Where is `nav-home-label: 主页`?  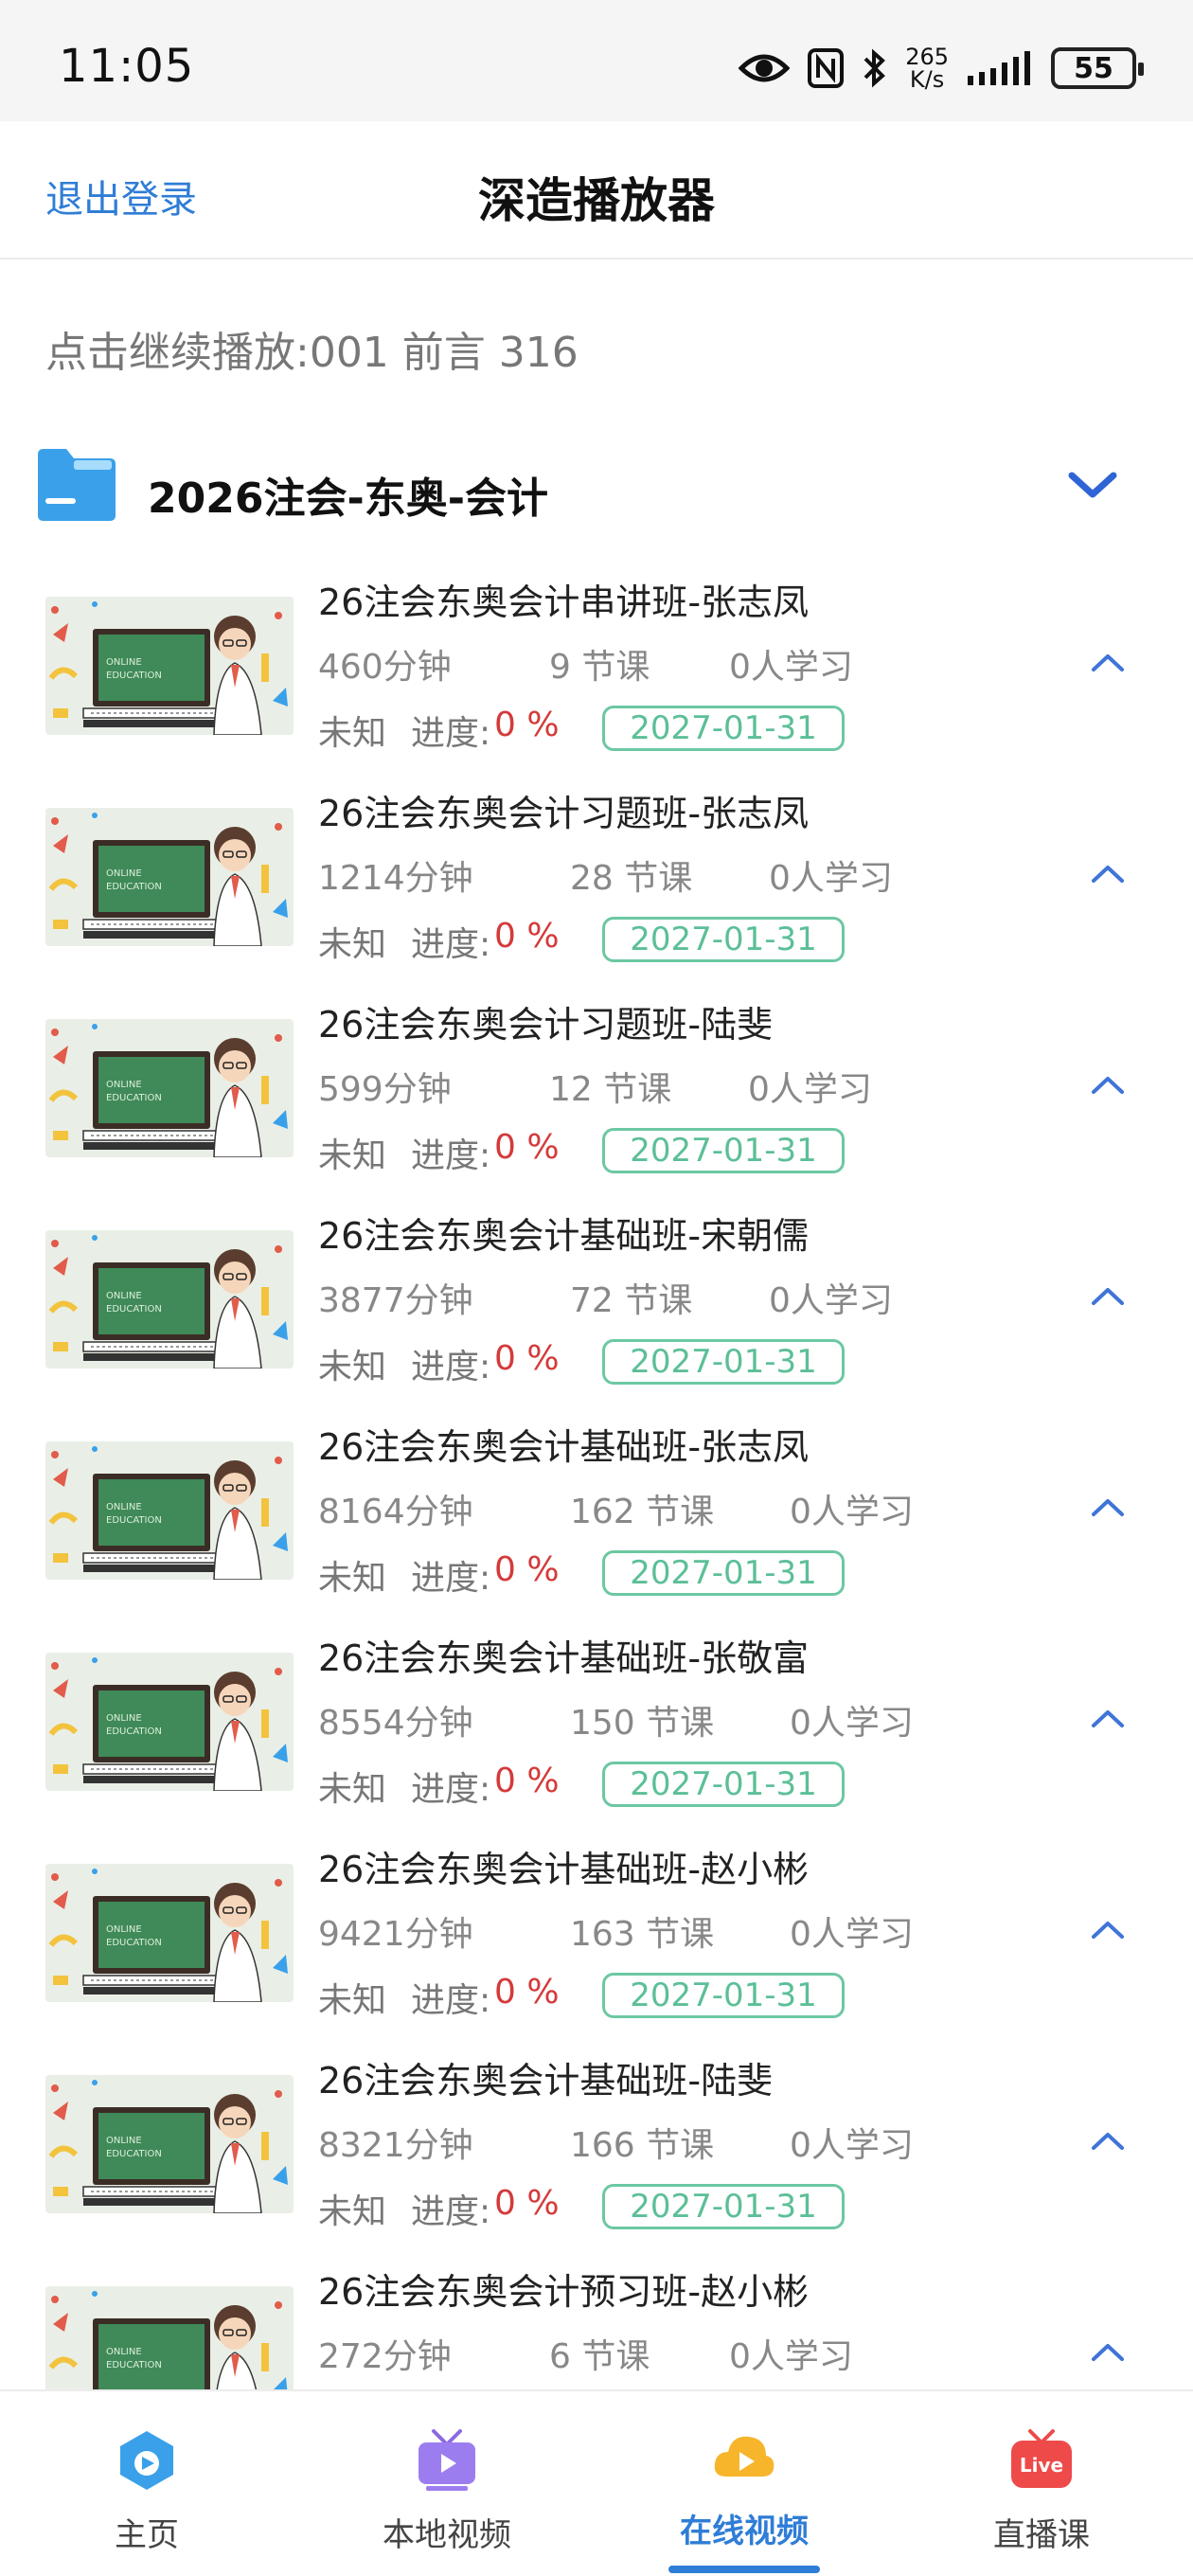
nav-home-label: 主页 is located at coordinates (147, 2535).